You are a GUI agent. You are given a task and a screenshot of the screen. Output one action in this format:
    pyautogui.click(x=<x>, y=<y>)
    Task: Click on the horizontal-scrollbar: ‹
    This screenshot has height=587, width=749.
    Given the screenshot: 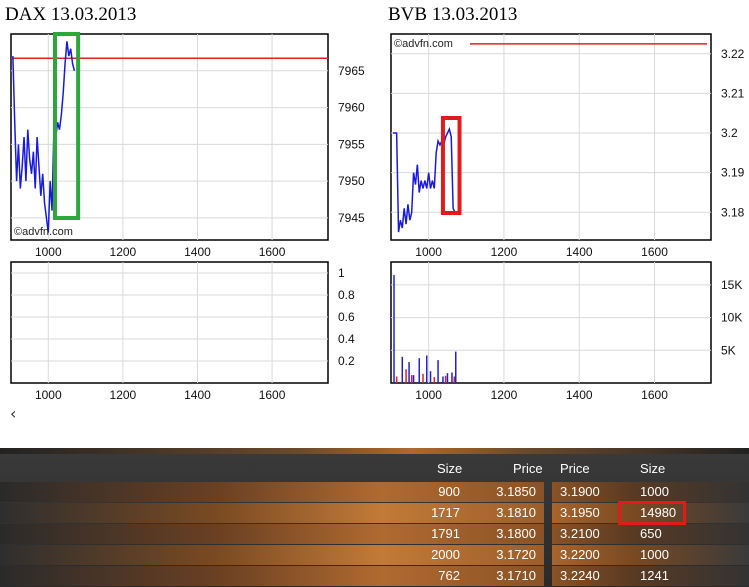 What is the action you would take?
    pyautogui.click(x=374, y=413)
    